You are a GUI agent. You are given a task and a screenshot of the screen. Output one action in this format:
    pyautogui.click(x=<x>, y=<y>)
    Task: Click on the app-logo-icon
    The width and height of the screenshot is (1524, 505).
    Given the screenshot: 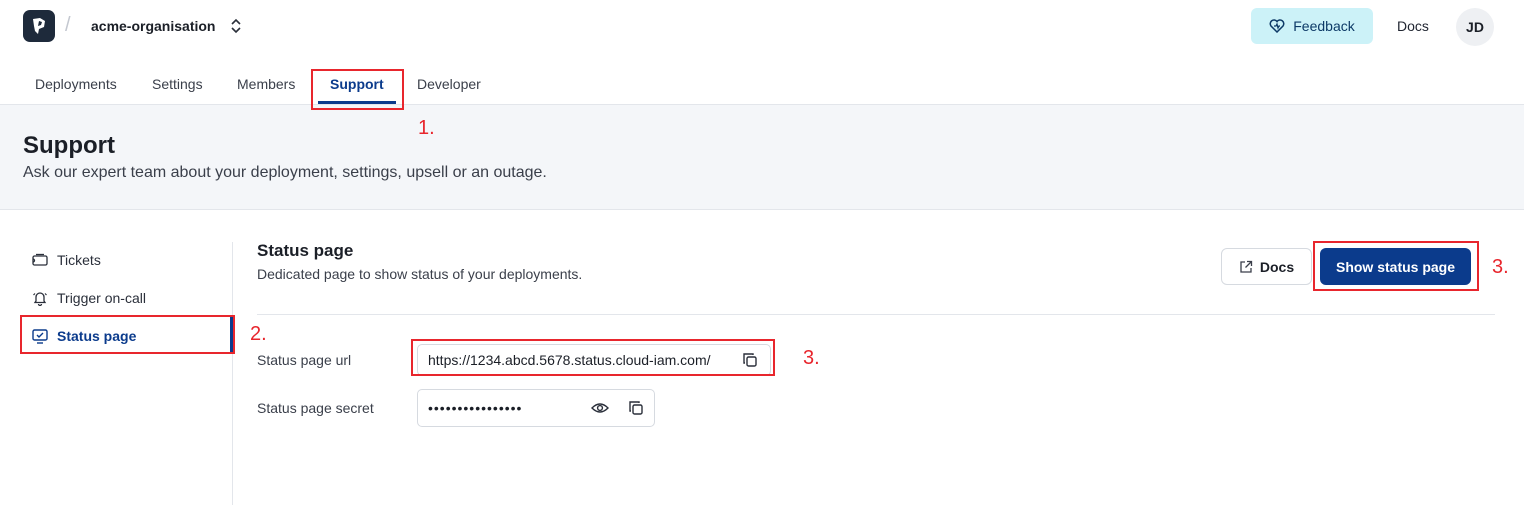 What is the action you would take?
    pyautogui.click(x=39, y=26)
    